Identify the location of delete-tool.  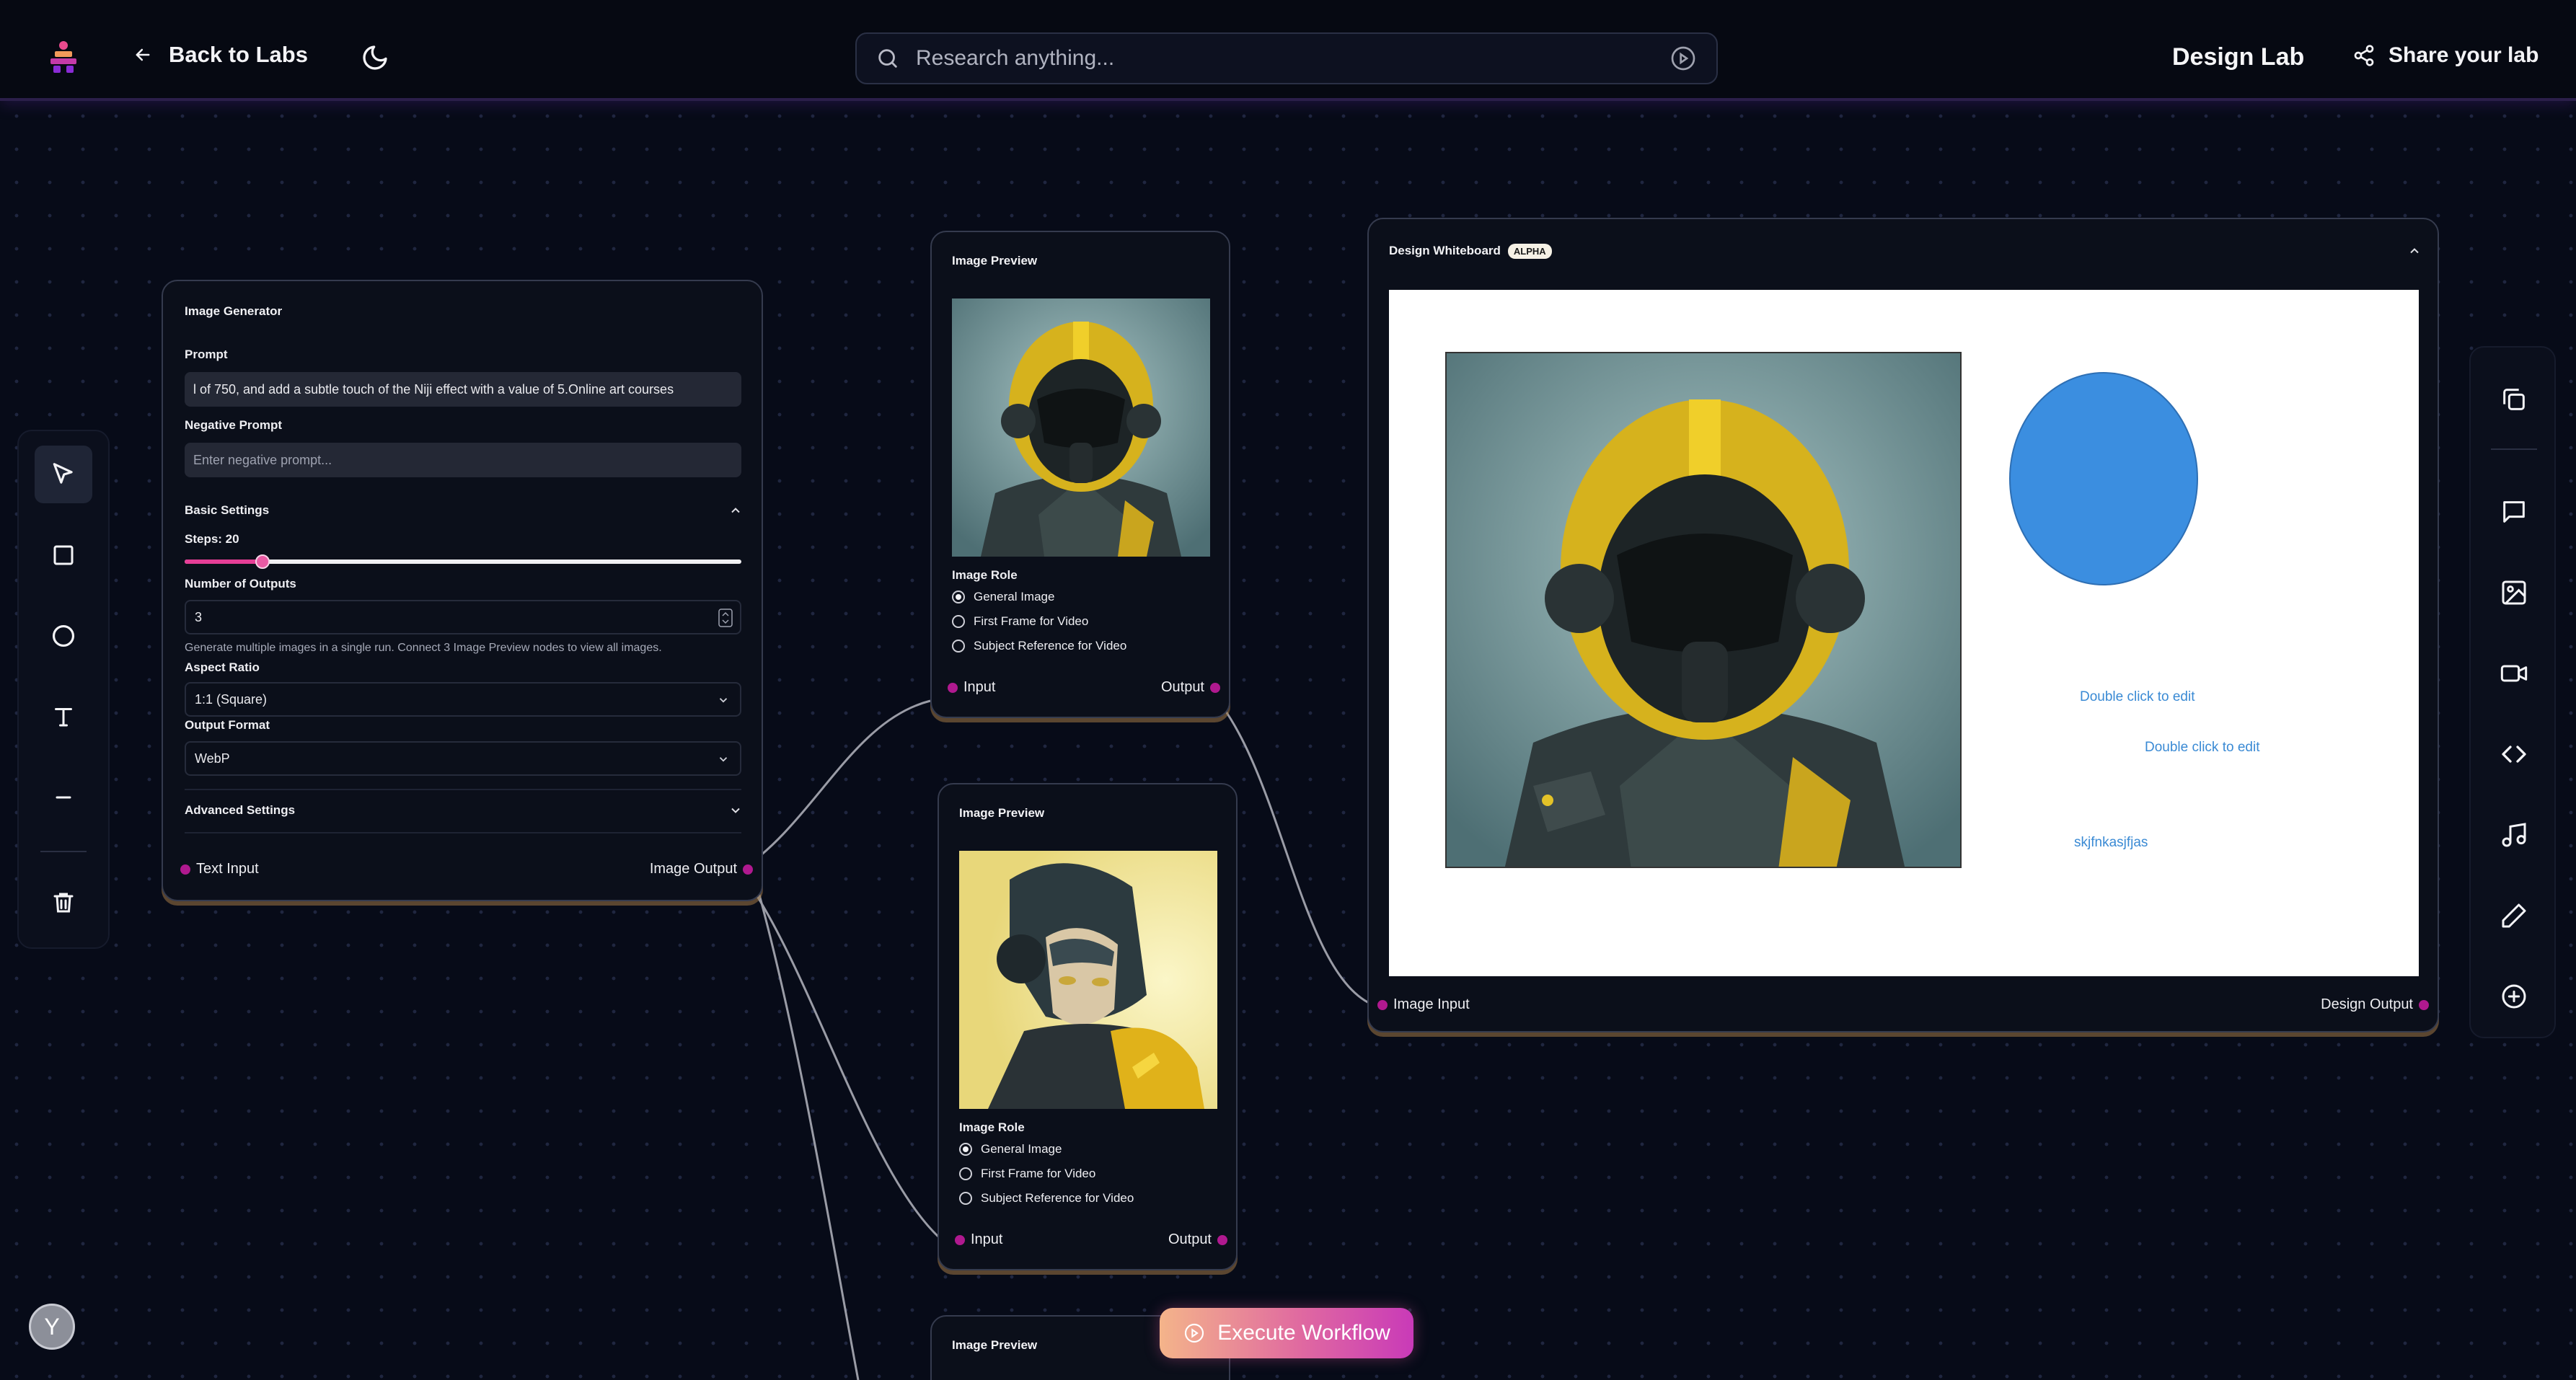
(63, 903).